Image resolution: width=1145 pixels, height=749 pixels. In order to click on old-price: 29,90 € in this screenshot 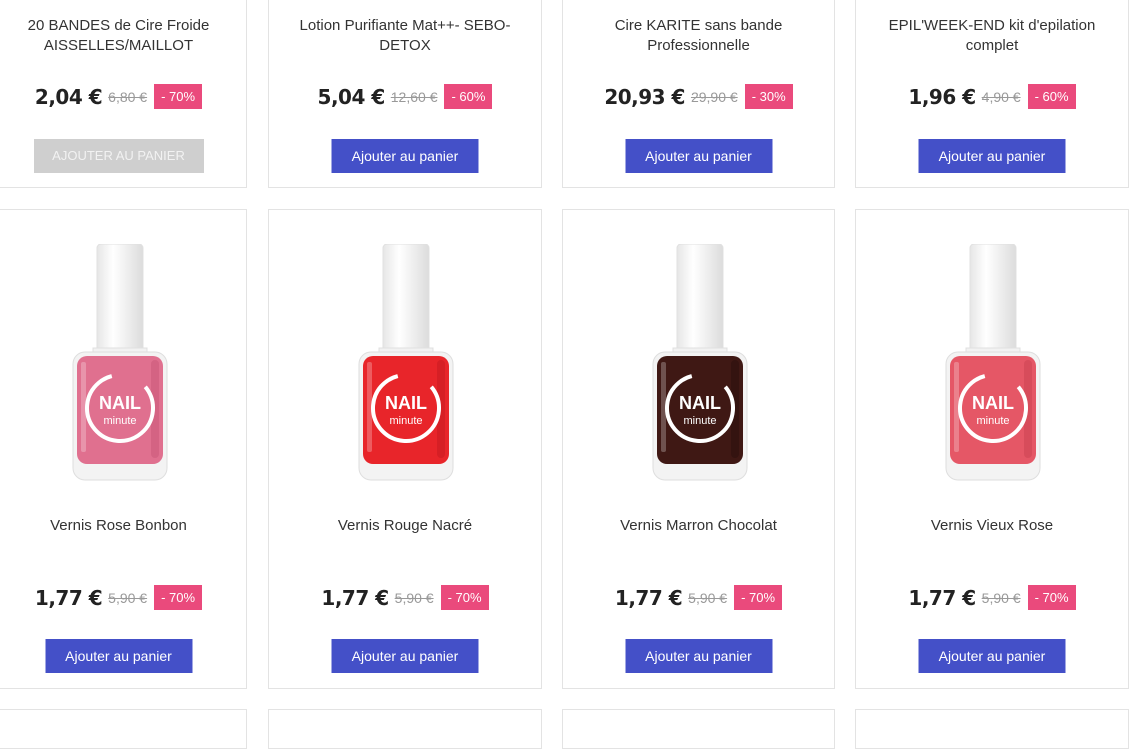, I will do `click(714, 96)`.